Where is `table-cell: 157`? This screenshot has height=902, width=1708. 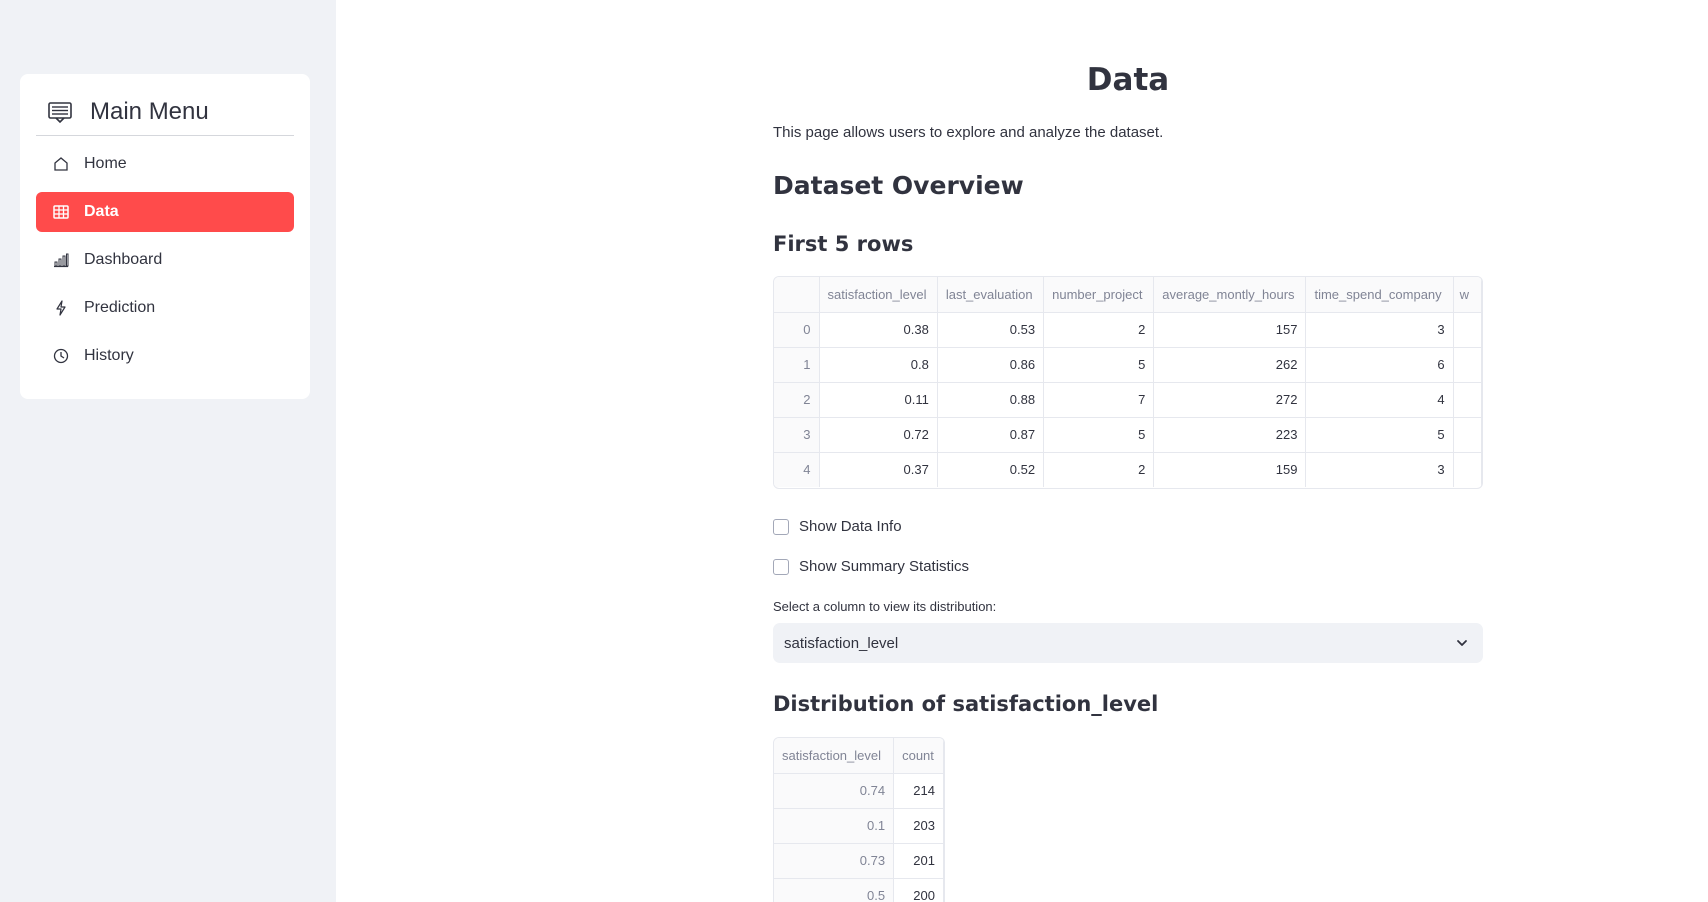
table-cell: 157 is located at coordinates (1230, 330).